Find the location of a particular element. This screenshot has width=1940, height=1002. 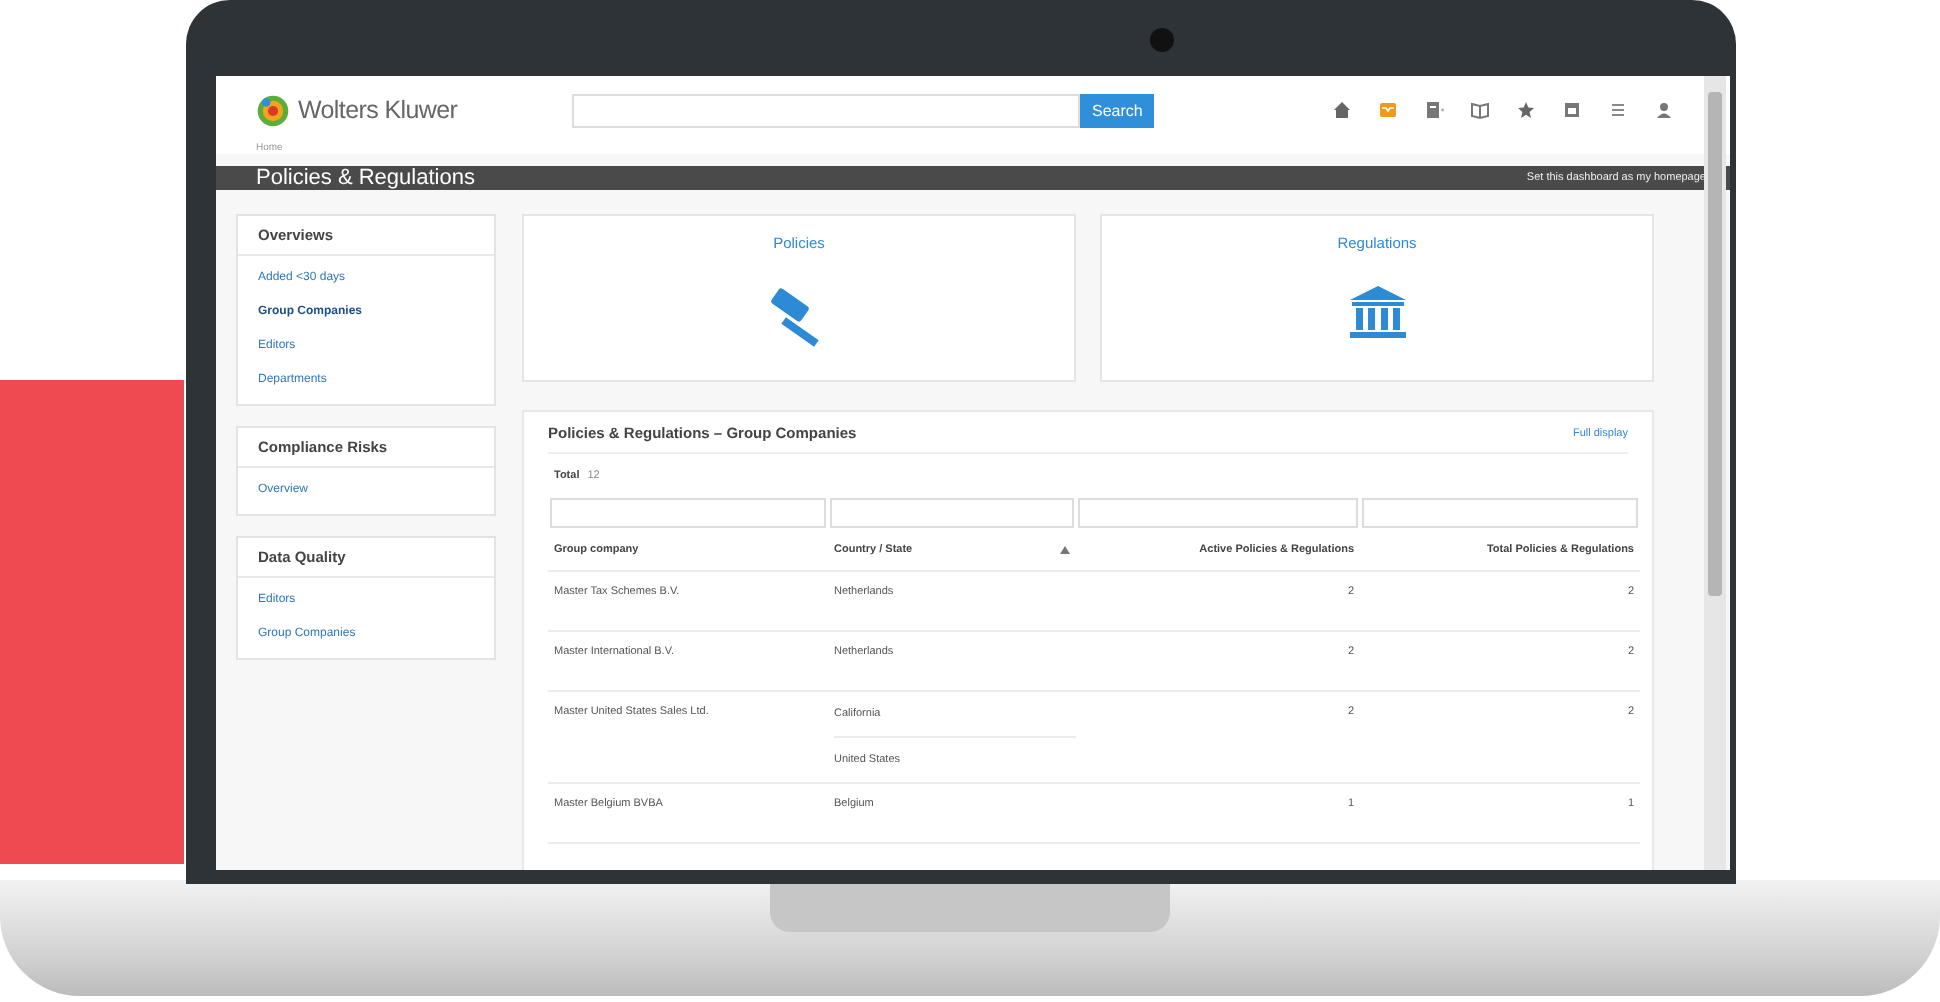

book-icon is located at coordinates (1480, 110).